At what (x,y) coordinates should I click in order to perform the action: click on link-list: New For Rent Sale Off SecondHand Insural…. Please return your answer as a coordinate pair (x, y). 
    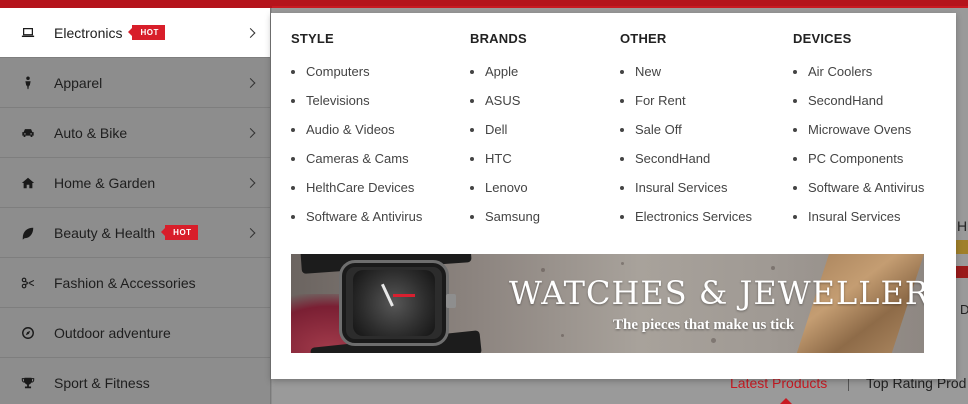
    Looking at the image, I should click on (686, 151).